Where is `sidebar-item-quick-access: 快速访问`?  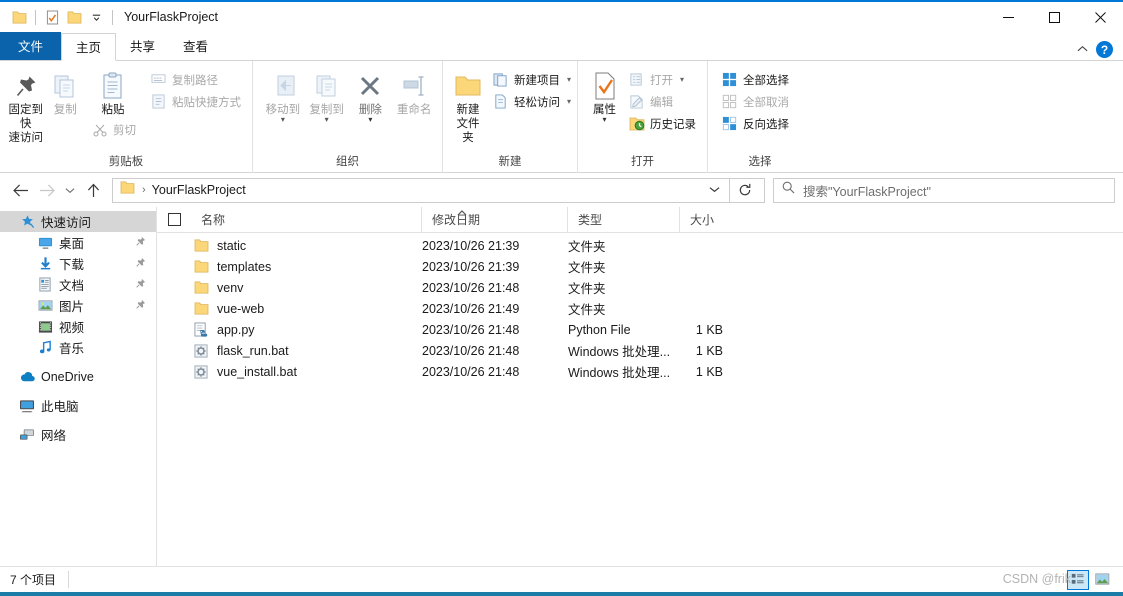 sidebar-item-quick-access: 快速访问 is located at coordinates (78, 221).